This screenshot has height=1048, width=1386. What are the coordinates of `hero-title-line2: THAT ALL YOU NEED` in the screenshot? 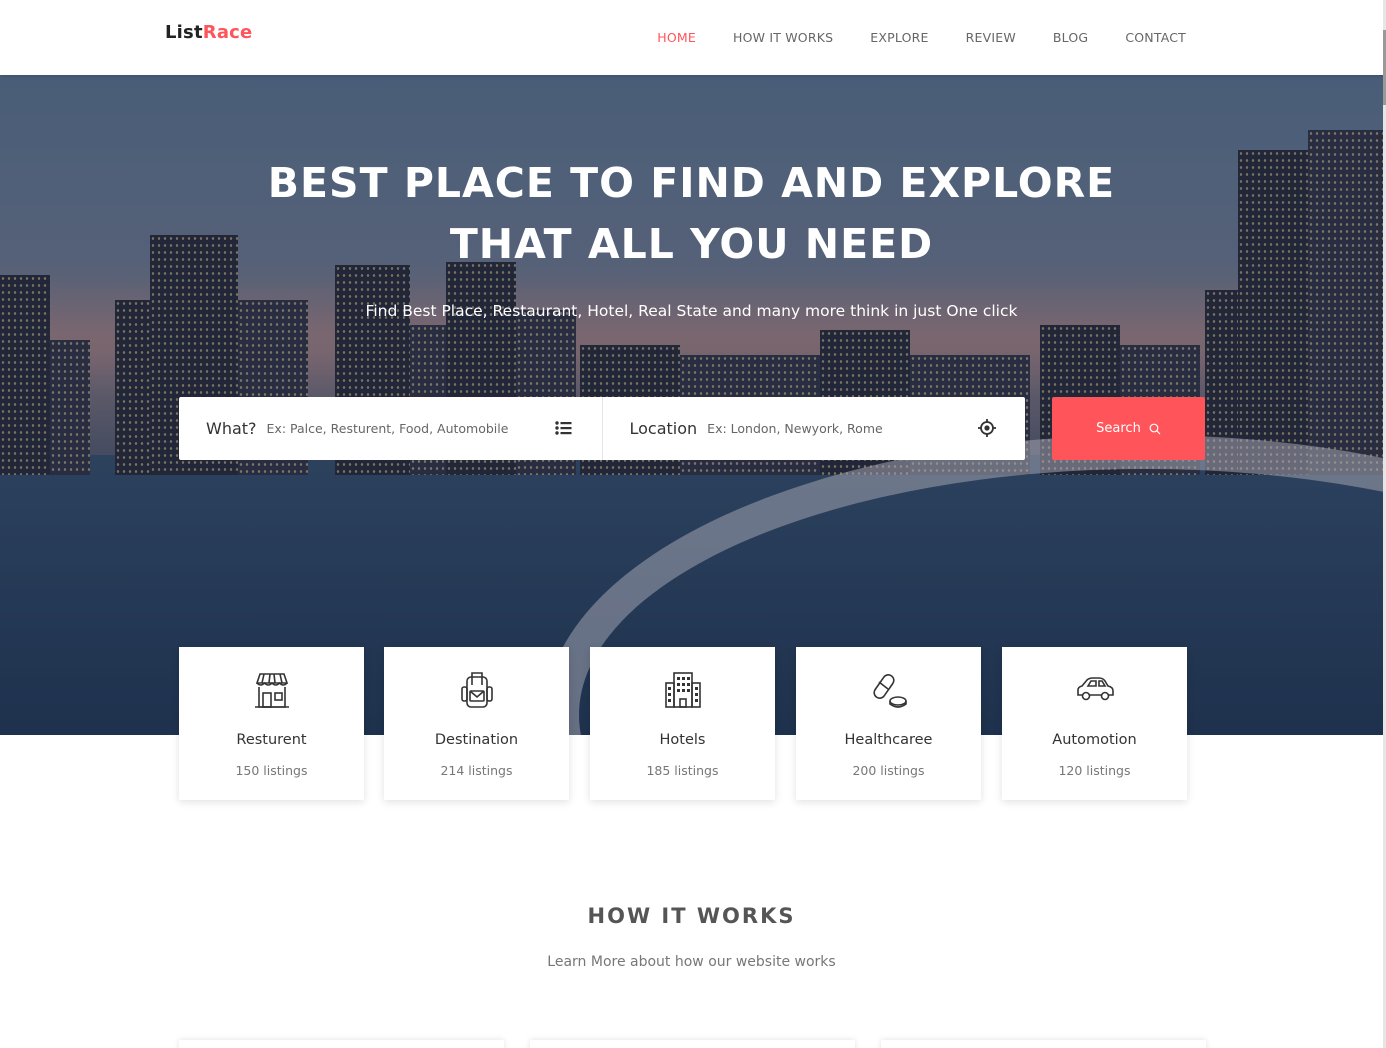 It's located at (691, 244).